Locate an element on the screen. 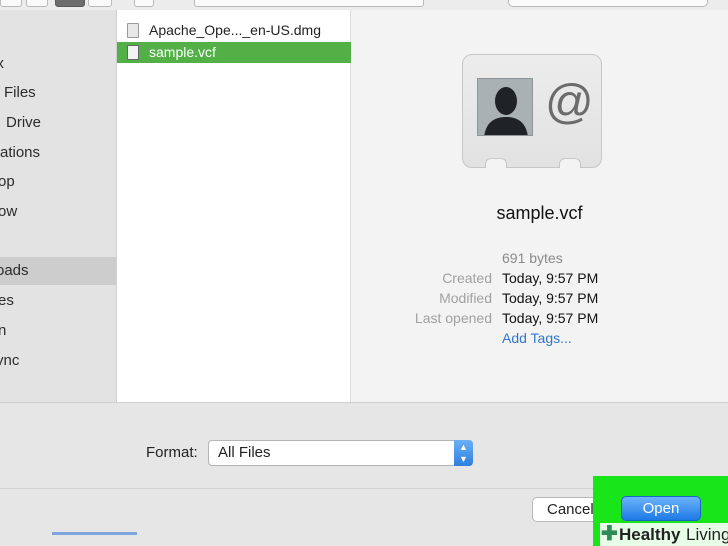 Image resolution: width=728 pixels, height=546 pixels. list-item: Apache_Ope..._en-US.dmg is located at coordinates (234, 30).